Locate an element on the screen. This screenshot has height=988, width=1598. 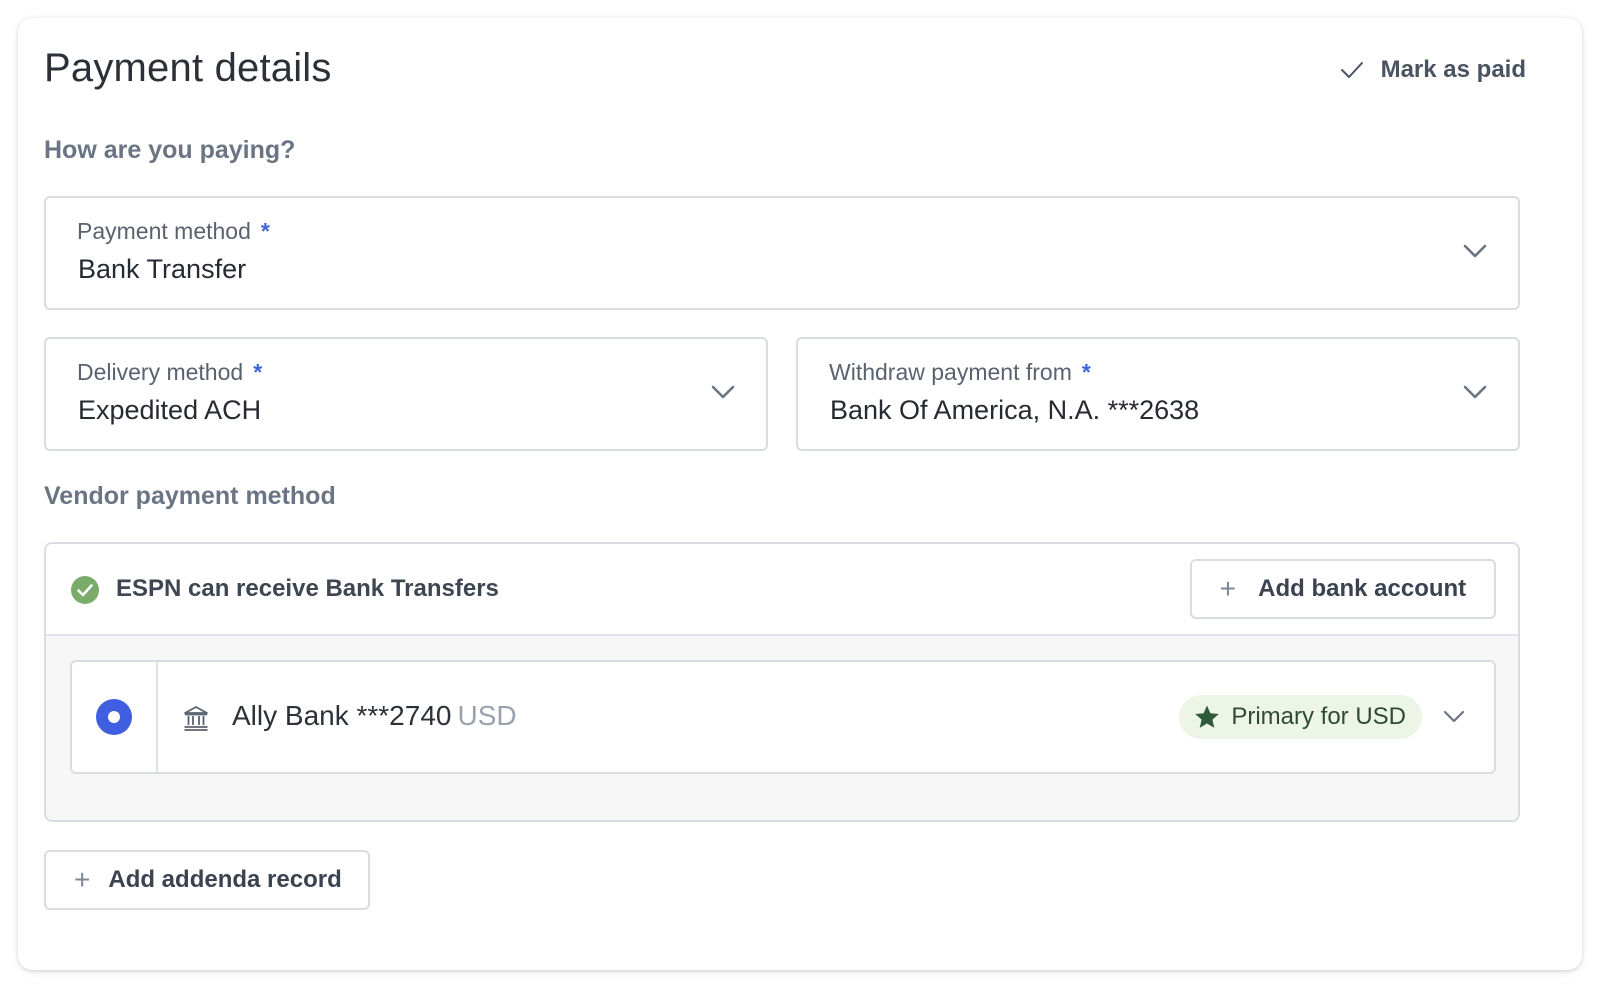
bank-account-currency: USD is located at coordinates (487, 715).